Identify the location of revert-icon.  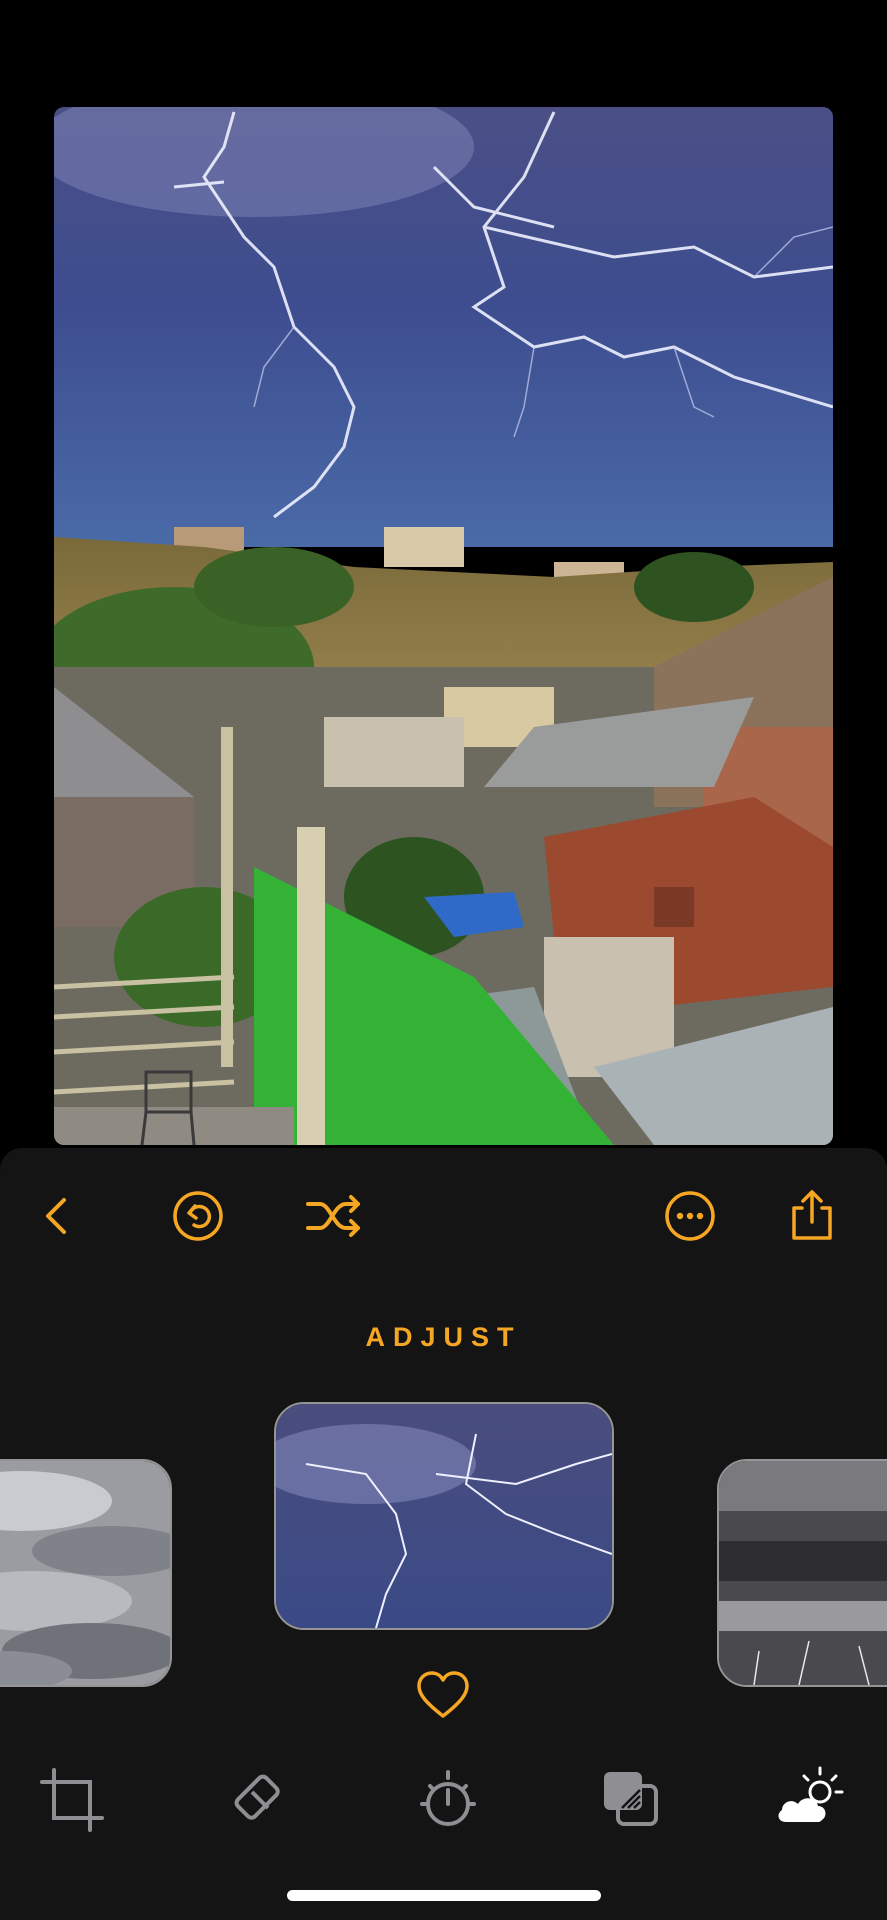
(198, 1216).